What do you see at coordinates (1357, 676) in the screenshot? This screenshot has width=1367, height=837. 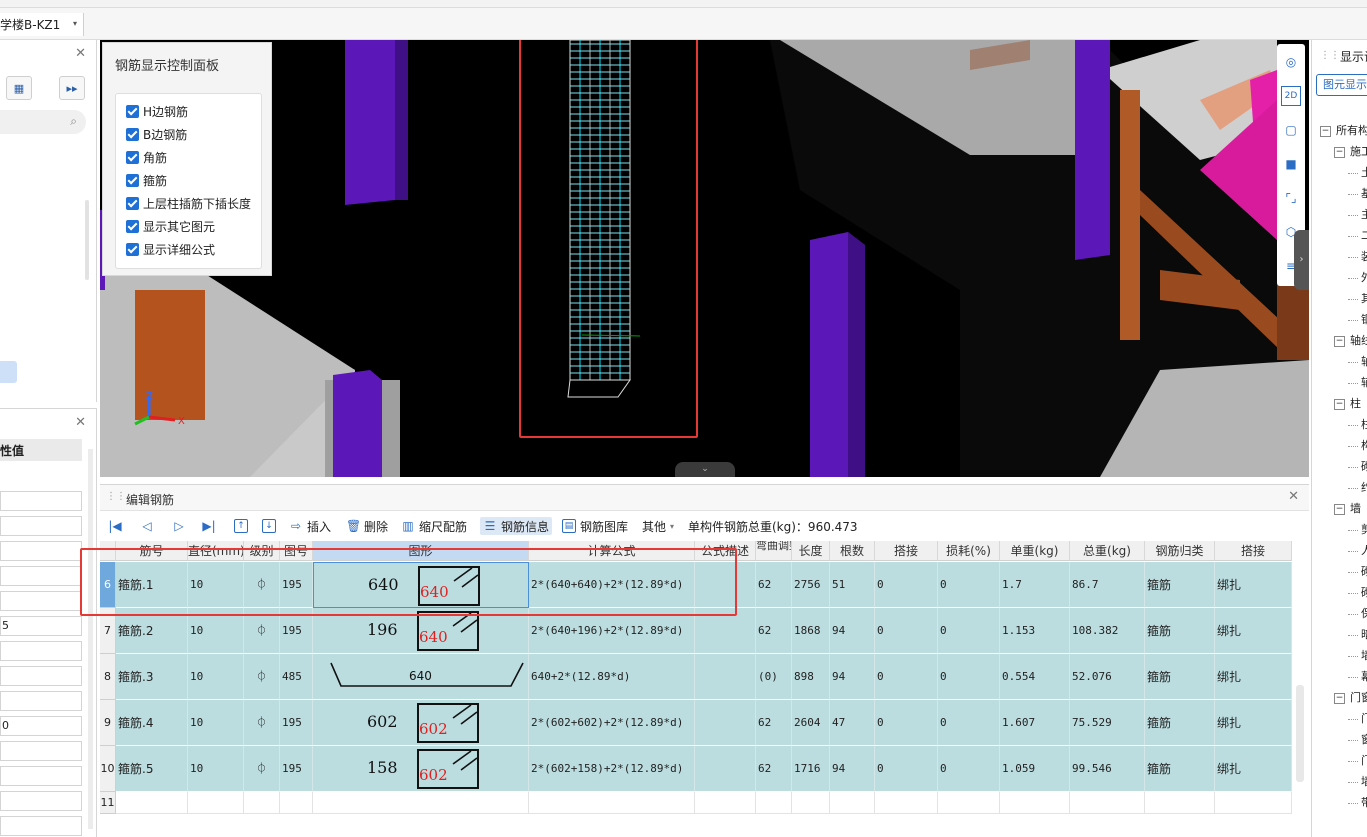 I see `tree-node: 幕` at bounding box center [1357, 676].